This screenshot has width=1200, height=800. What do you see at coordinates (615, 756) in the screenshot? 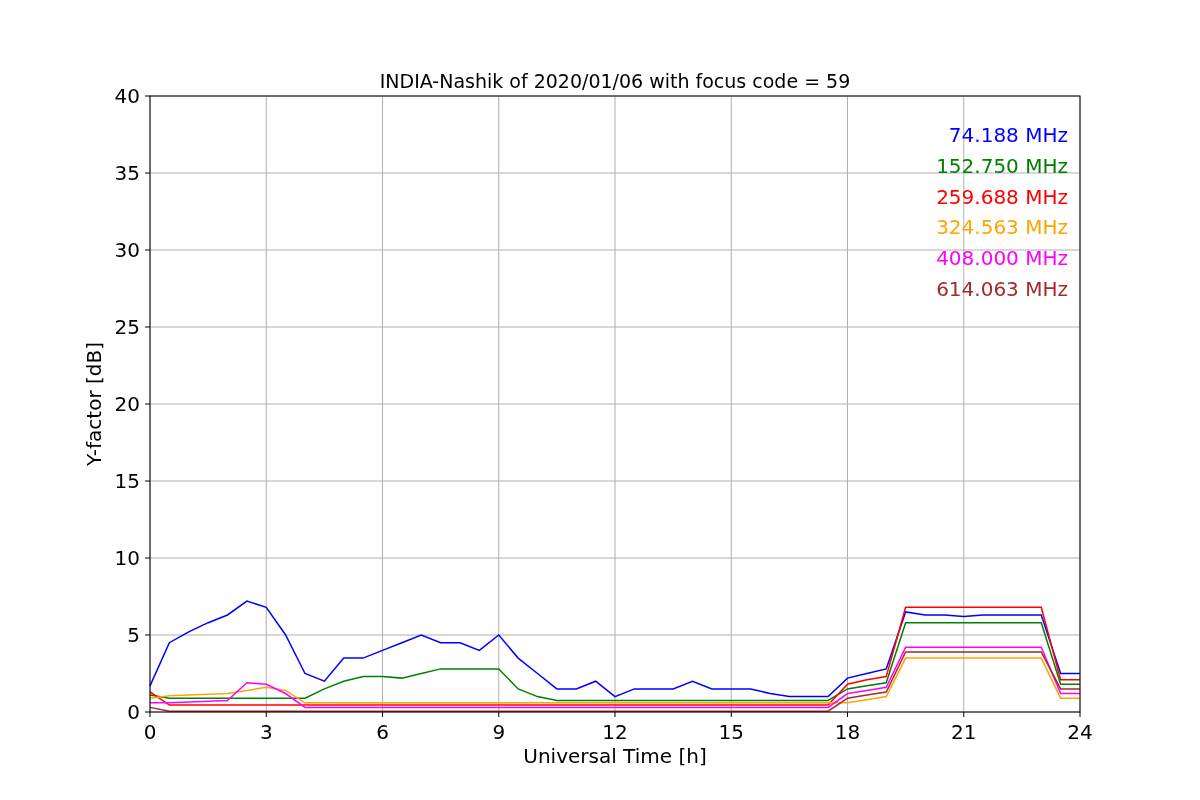
I see `x-axis-label: Universal Time [h]` at bounding box center [615, 756].